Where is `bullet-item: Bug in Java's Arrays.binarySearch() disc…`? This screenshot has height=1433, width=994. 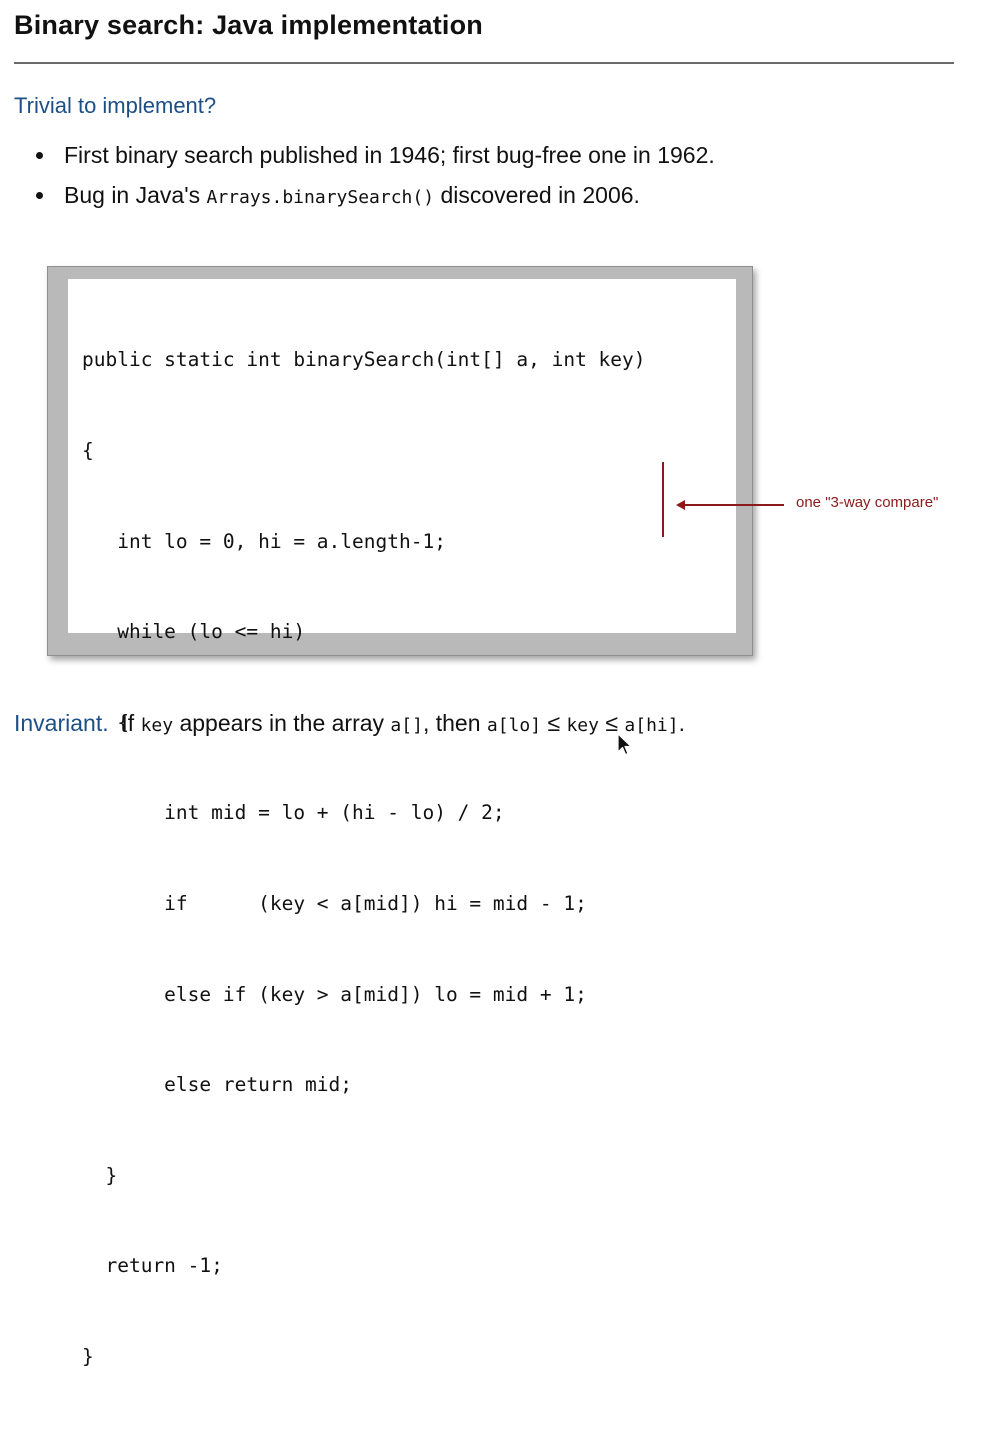 bullet-item: Bug in Java's Arrays.binarySearch() disc… is located at coordinates (374, 196).